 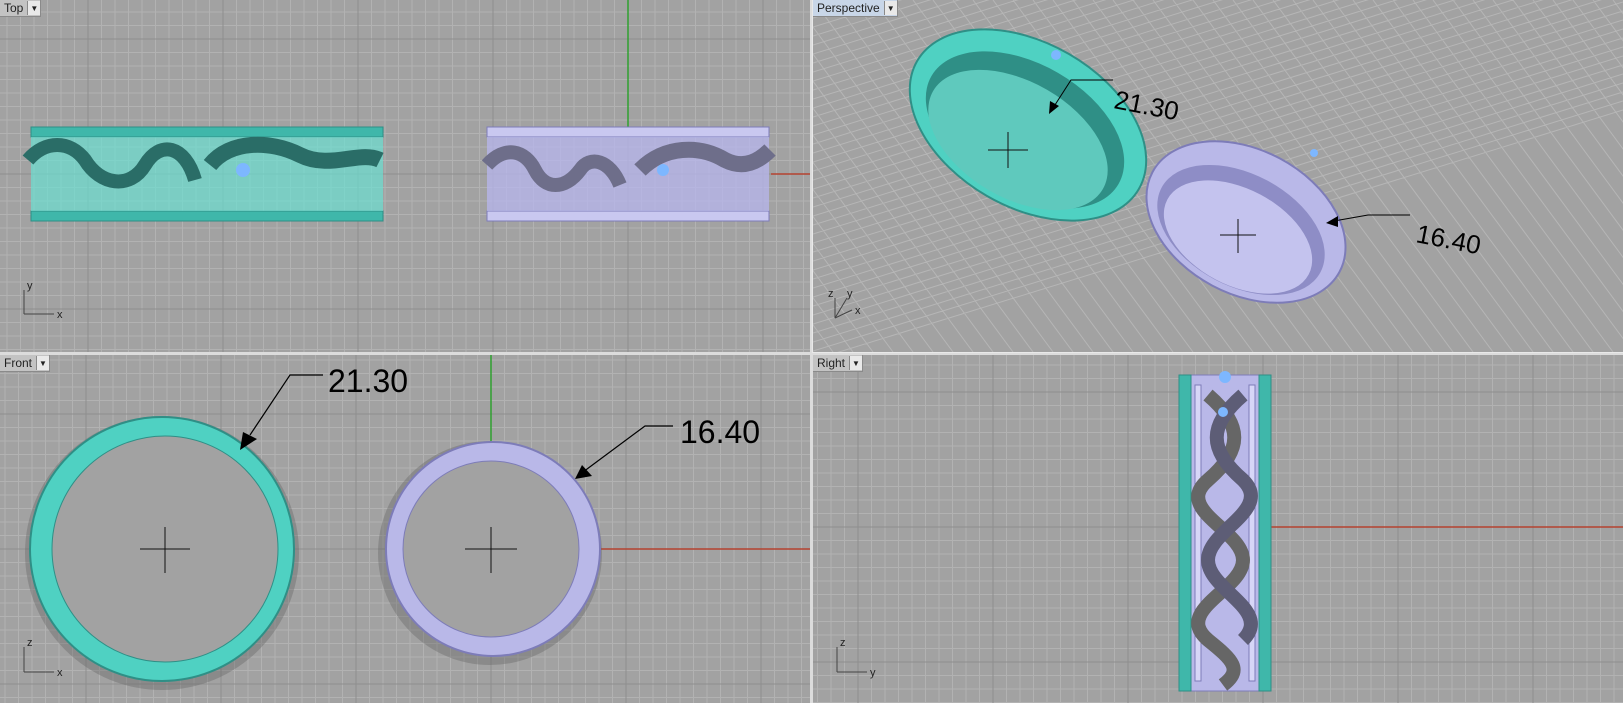 What do you see at coordinates (162, 553) in the screenshot?
I see `large-ring-front` at bounding box center [162, 553].